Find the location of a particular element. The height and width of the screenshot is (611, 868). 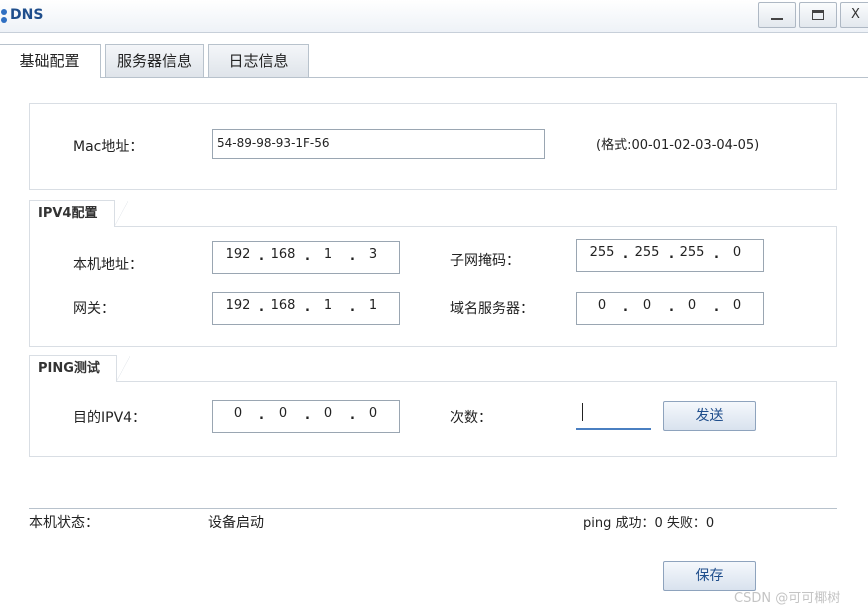

local-ip-input: 192 . 168 . 1 . 3 is located at coordinates (306, 257).